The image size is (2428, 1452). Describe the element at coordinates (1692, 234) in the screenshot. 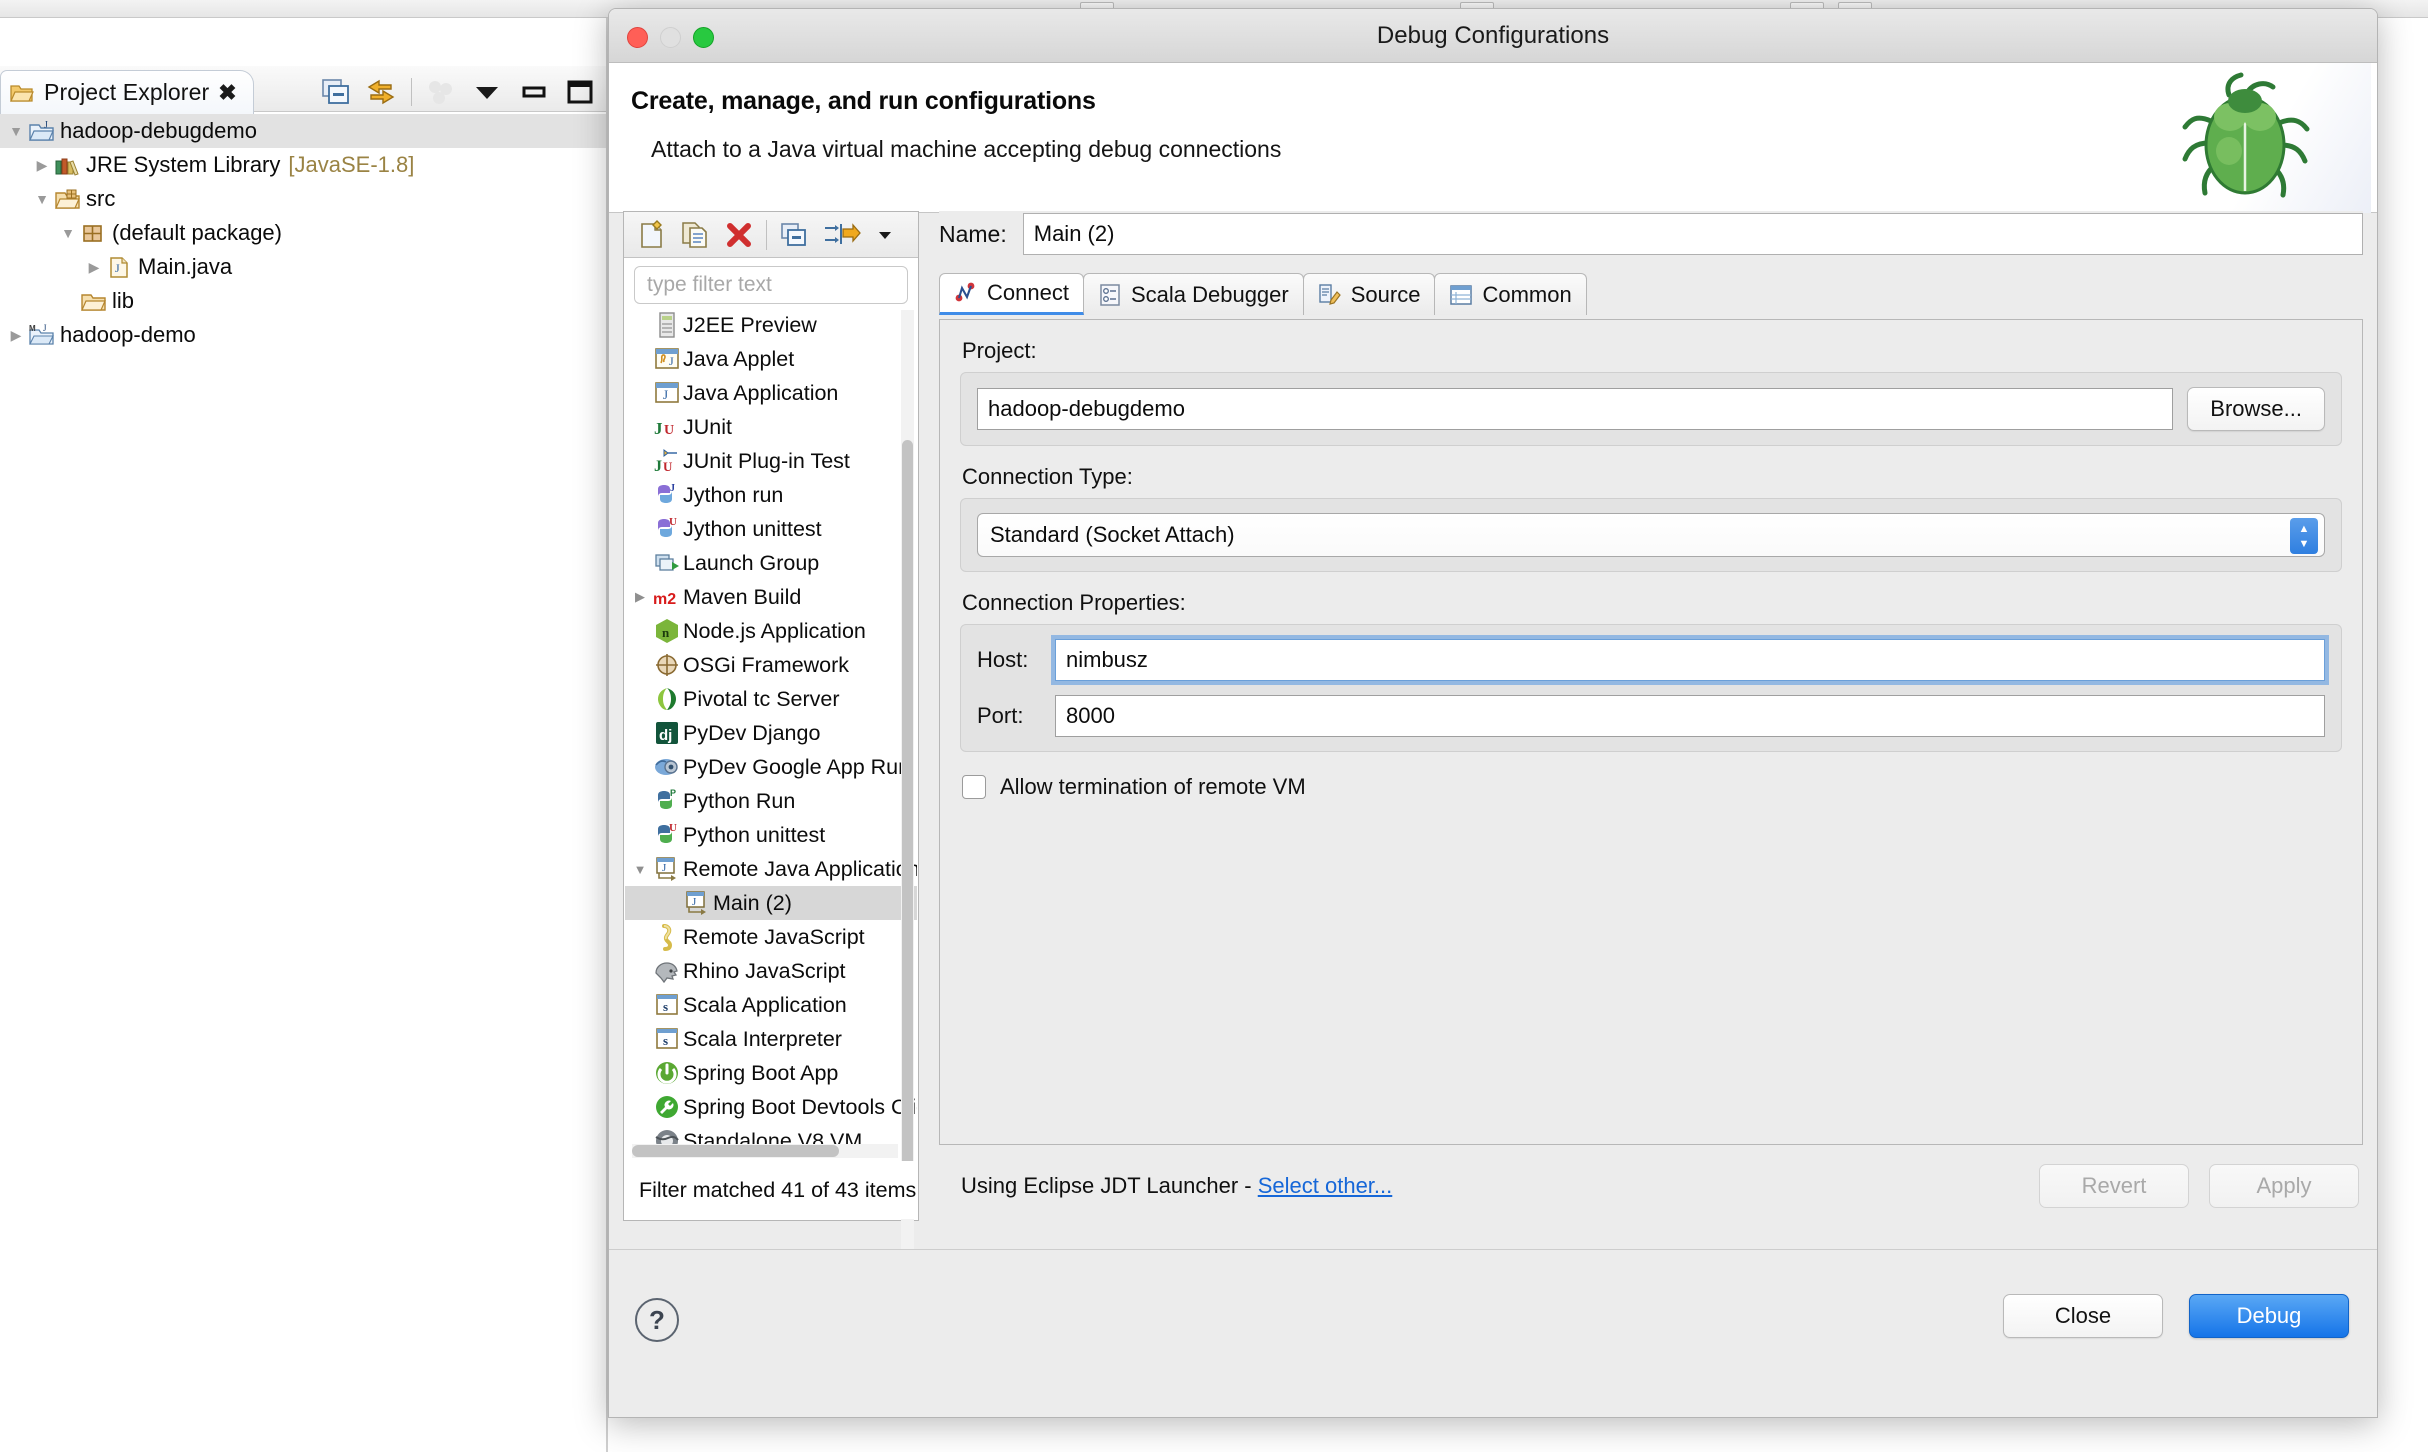

I see `configuration-name-input` at that location.